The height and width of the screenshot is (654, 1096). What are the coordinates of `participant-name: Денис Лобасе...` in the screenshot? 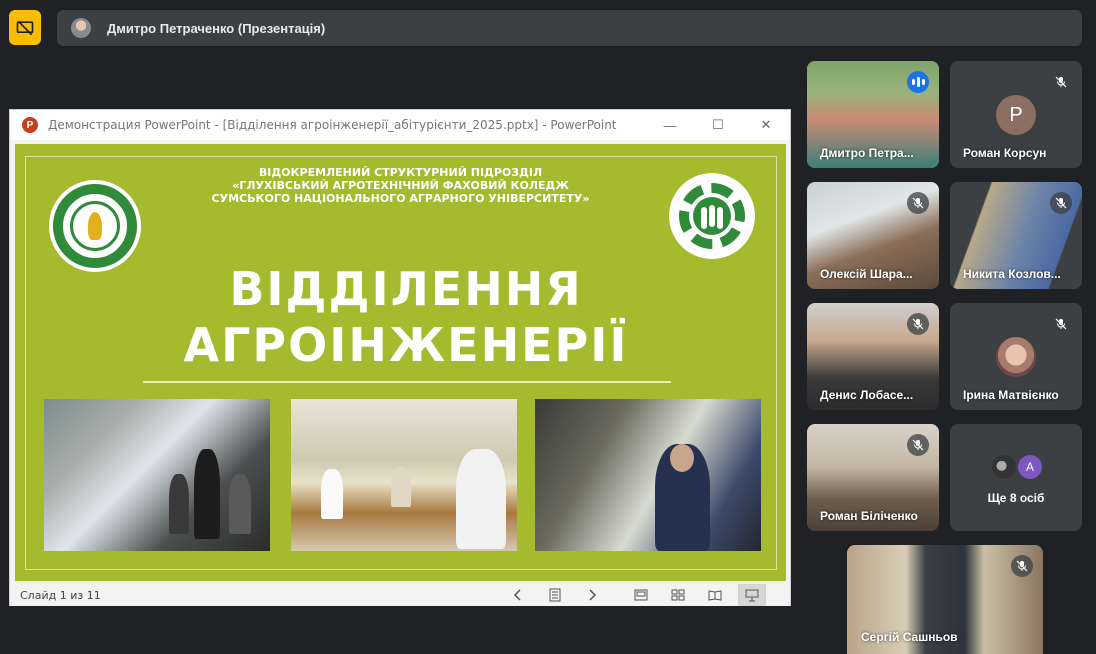 It's located at (867, 395).